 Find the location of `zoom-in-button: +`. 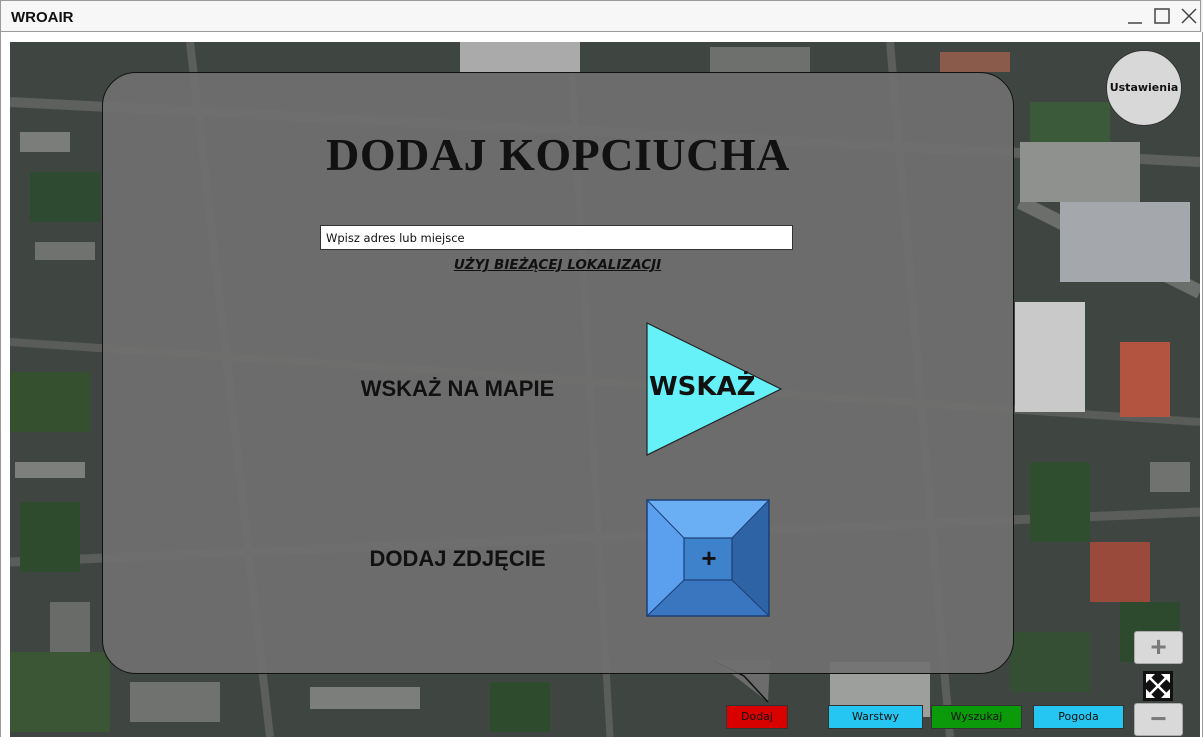

zoom-in-button: + is located at coordinates (1158, 647).